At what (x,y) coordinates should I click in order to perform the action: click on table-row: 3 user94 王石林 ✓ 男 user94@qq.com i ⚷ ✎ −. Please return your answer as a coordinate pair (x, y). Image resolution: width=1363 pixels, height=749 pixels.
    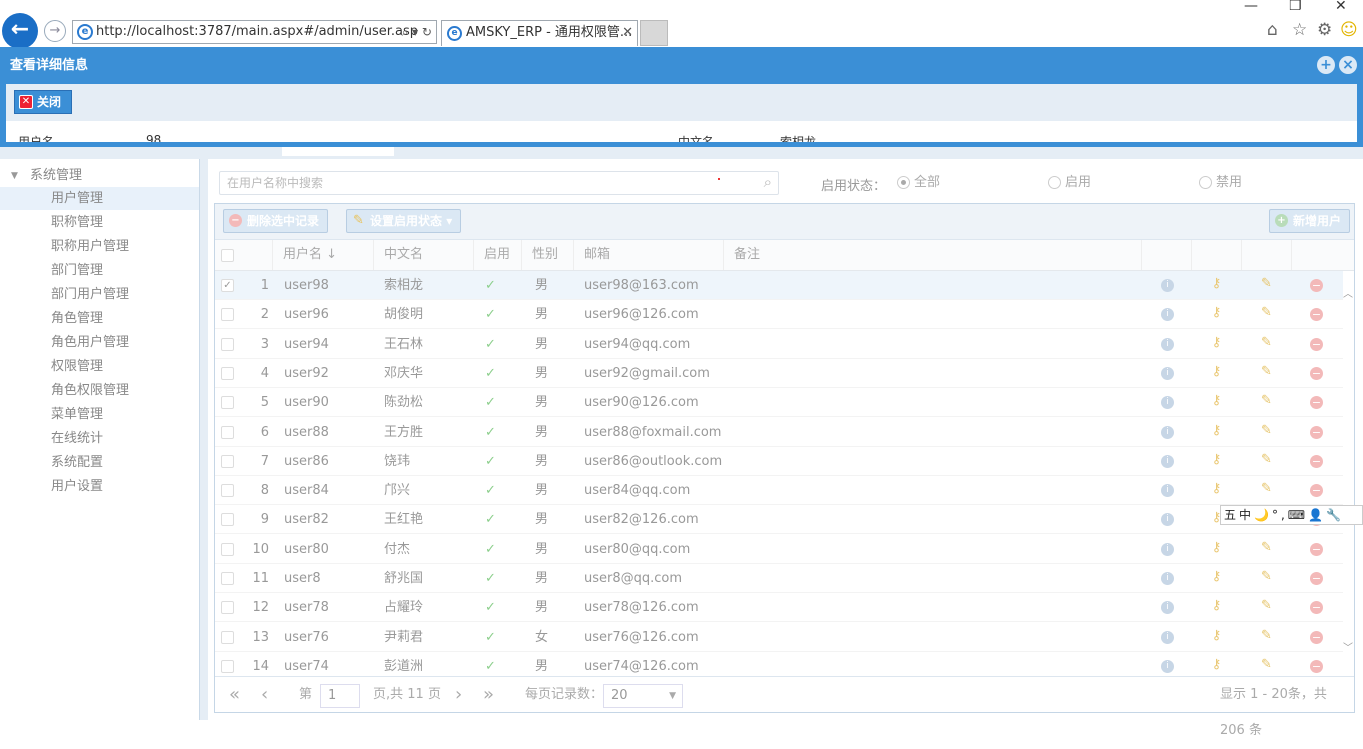
    Looking at the image, I should click on (779, 344).